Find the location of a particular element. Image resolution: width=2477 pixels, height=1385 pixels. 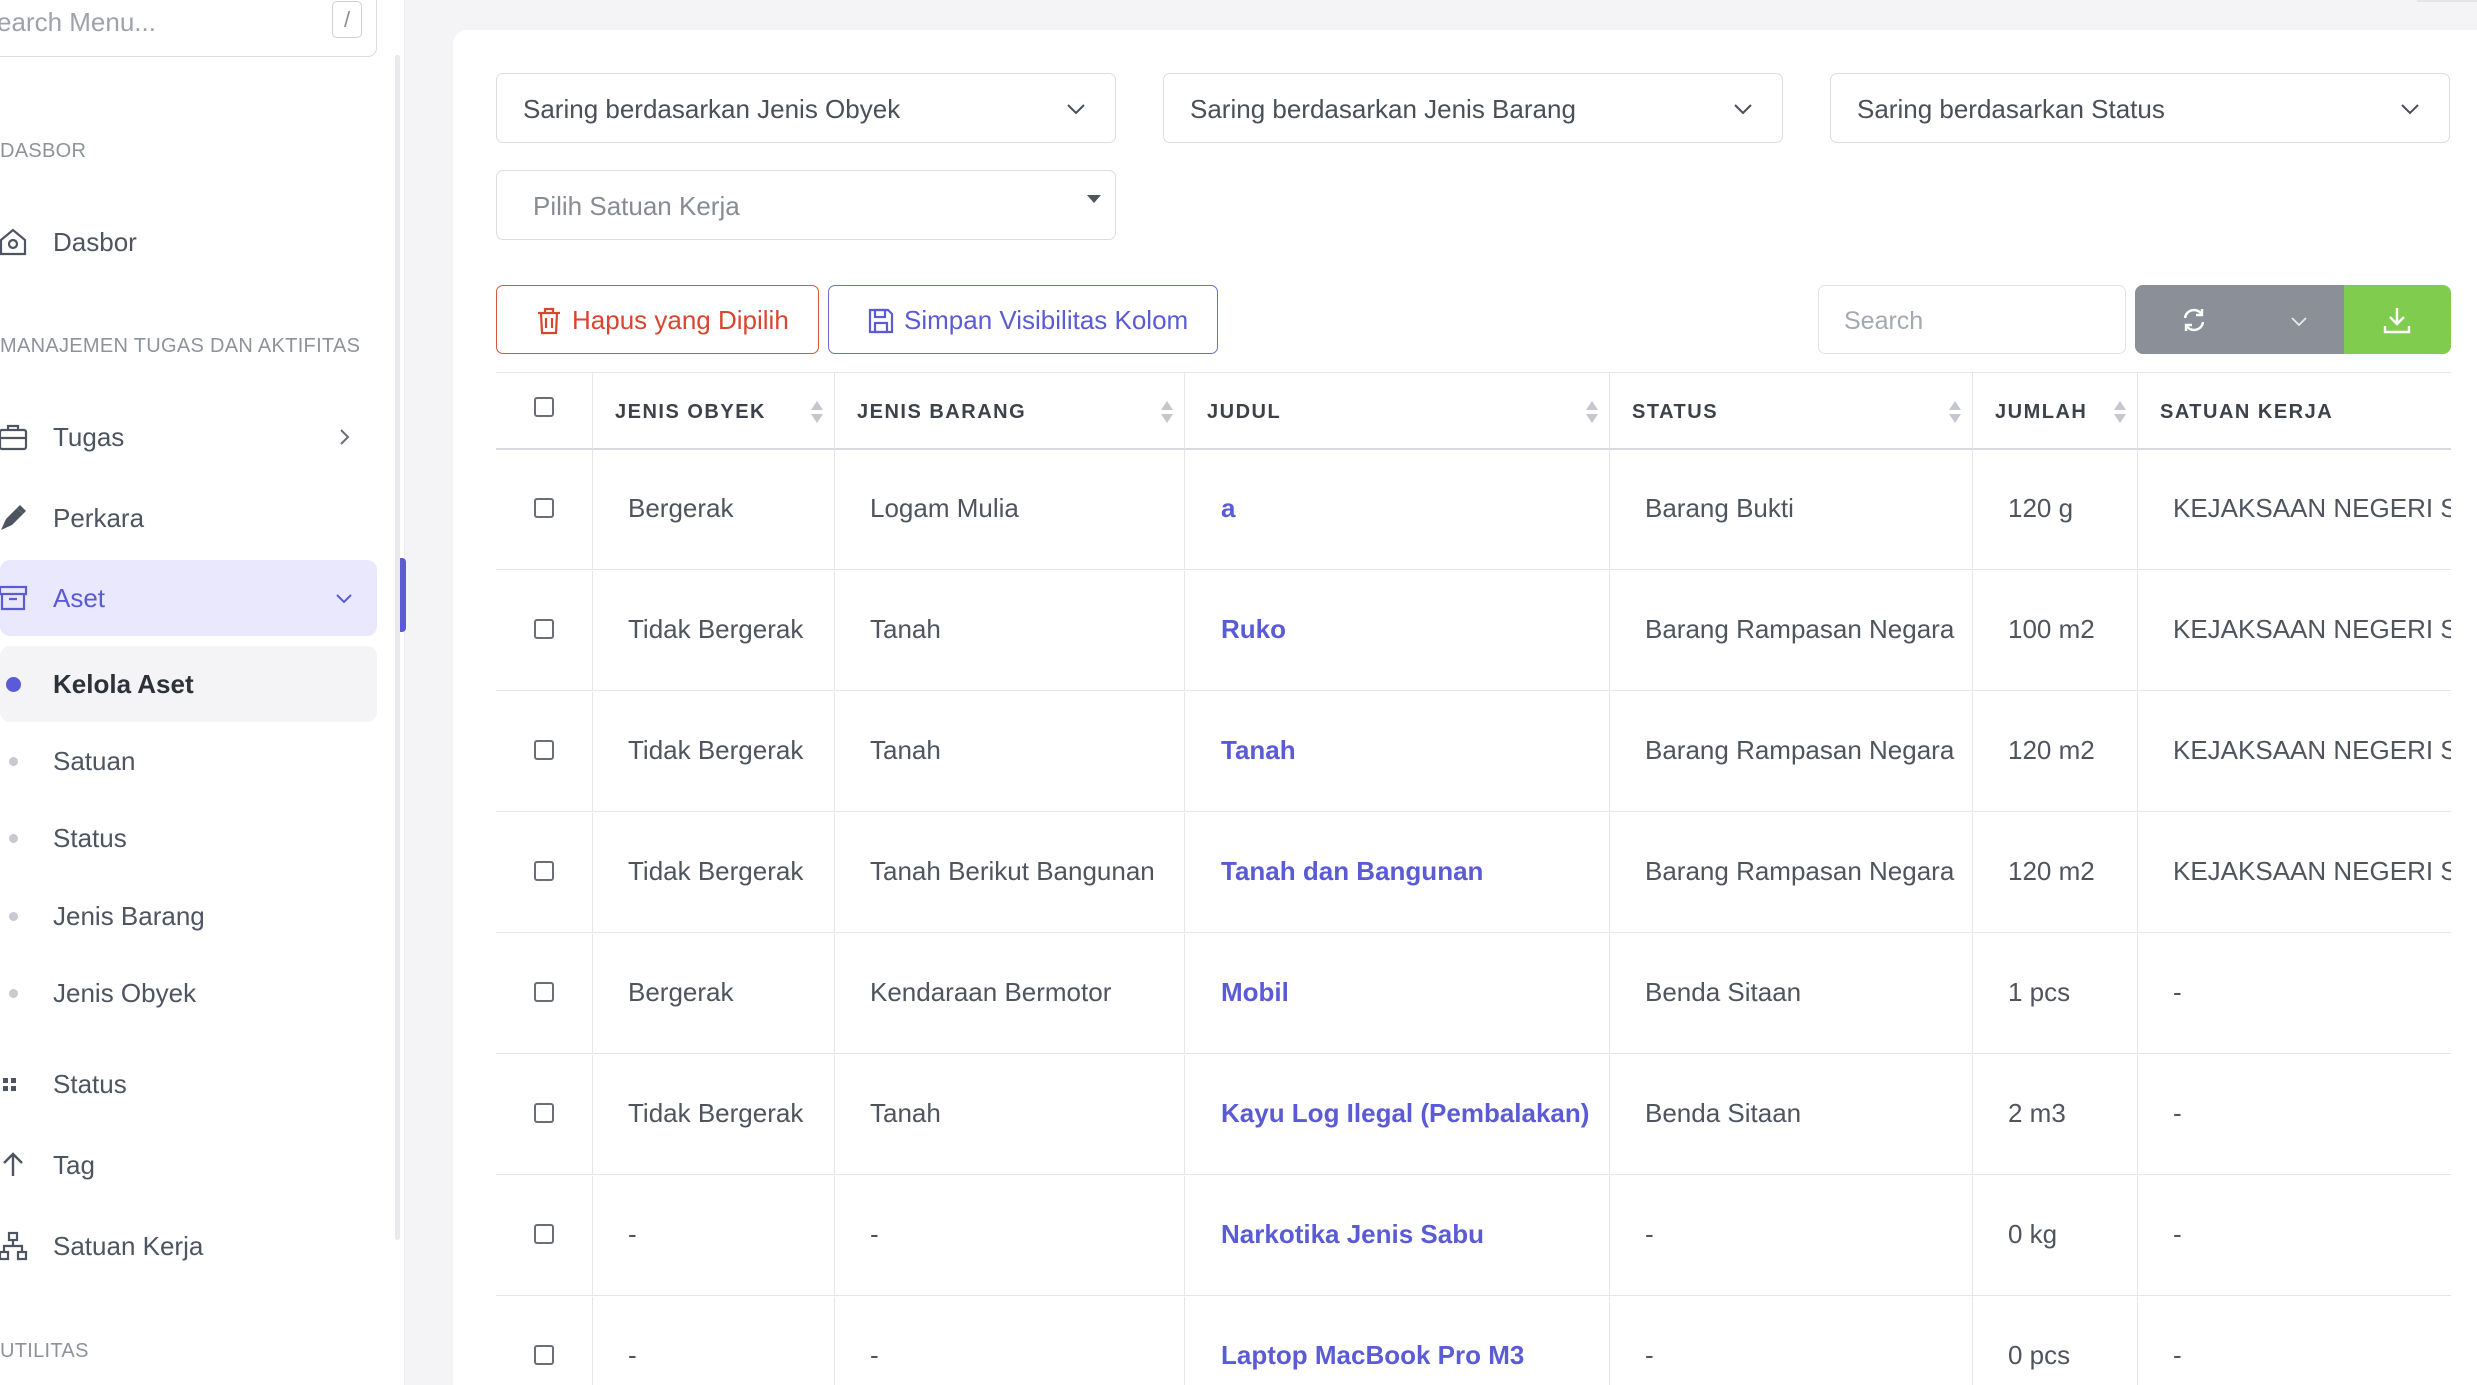

sidebar-subitem-kelola-aset: Kelola Aset is located at coordinates (188, 684).